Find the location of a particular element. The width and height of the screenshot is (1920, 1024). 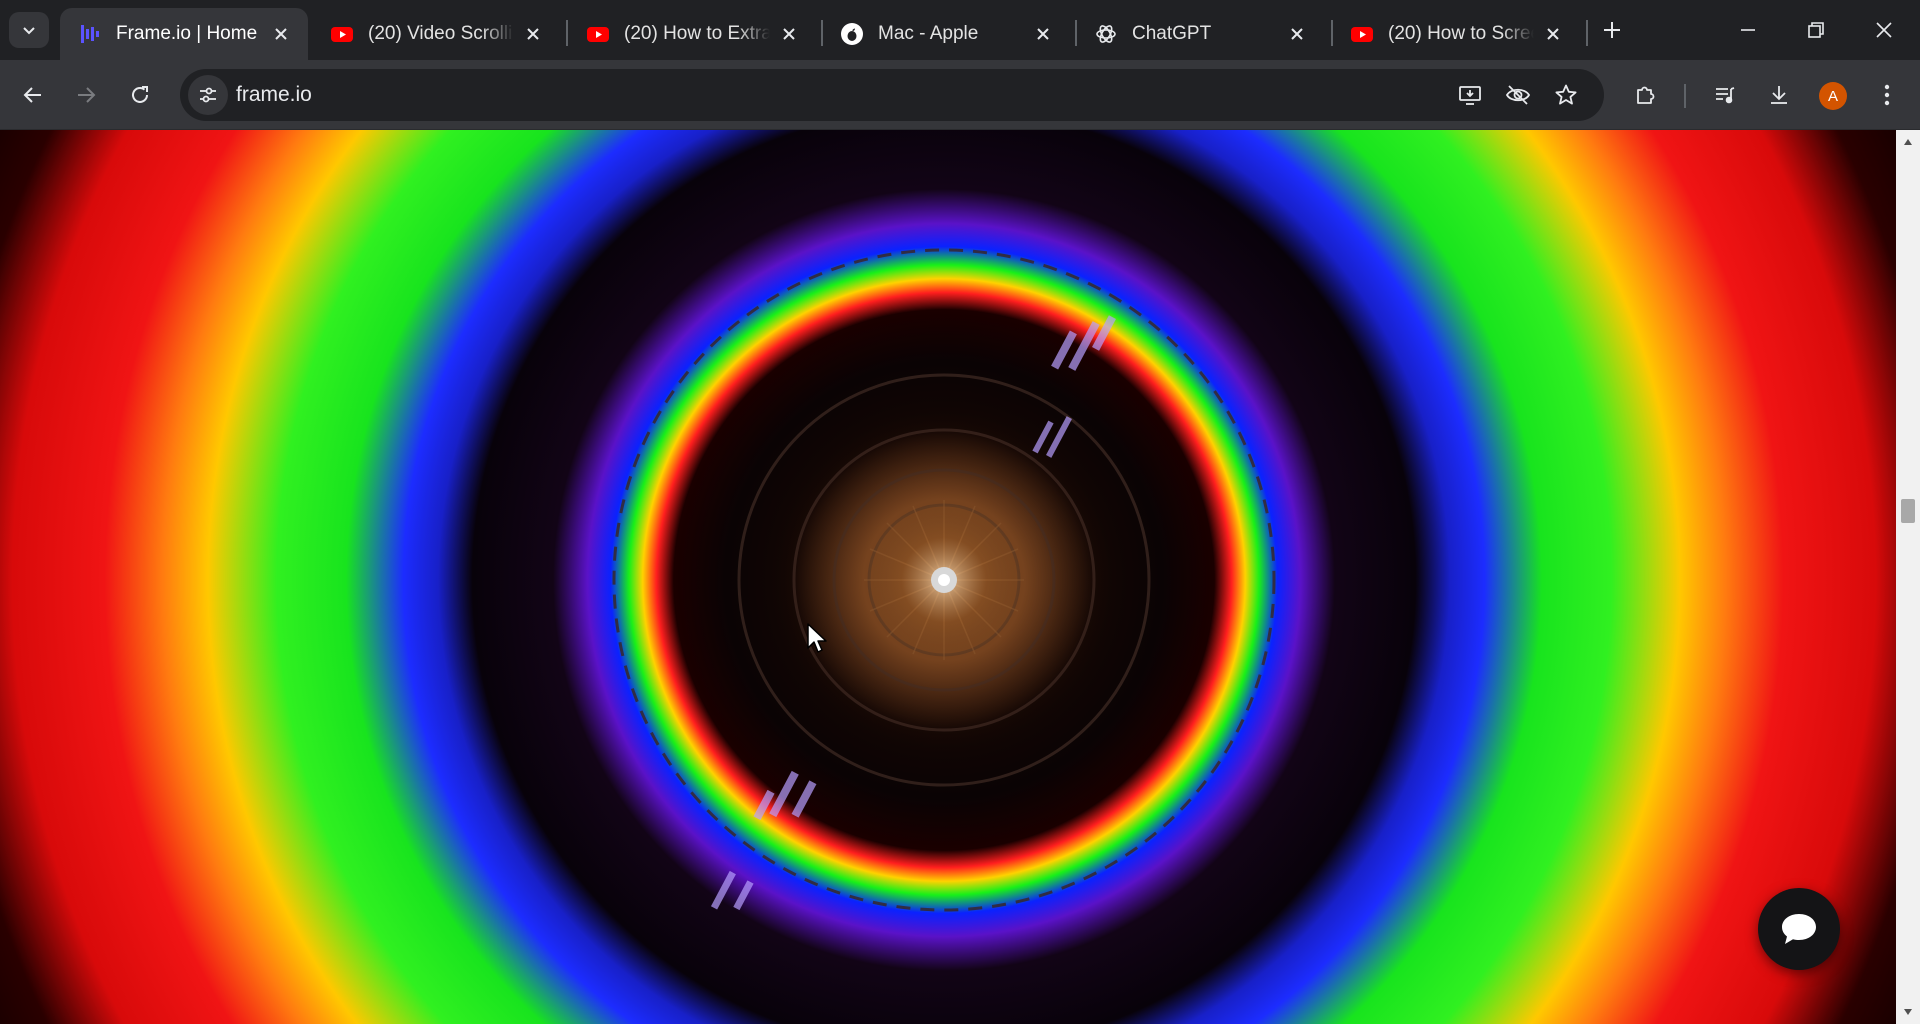

forward-button is located at coordinates (86, 95).